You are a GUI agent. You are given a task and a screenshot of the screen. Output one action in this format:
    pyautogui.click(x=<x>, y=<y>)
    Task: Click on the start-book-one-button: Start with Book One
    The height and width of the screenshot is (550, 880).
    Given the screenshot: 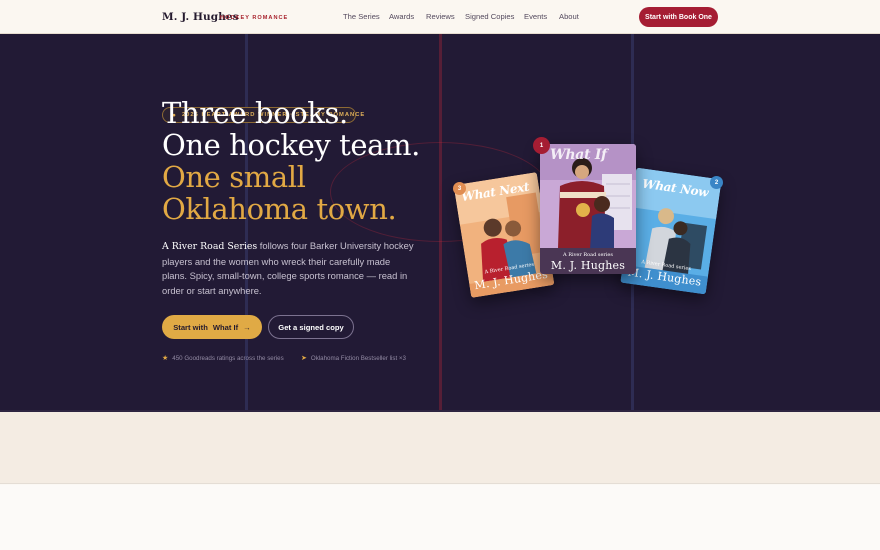 What is the action you would take?
    pyautogui.click(x=678, y=17)
    